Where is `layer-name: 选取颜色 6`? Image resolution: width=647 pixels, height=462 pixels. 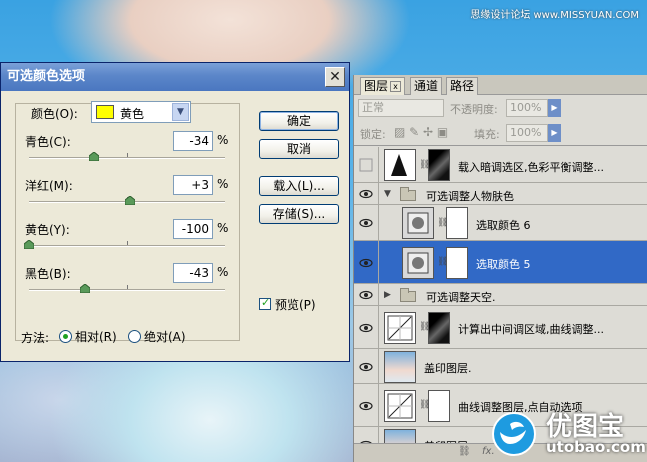
layer-name: 选取颜色 6 is located at coordinates (503, 225).